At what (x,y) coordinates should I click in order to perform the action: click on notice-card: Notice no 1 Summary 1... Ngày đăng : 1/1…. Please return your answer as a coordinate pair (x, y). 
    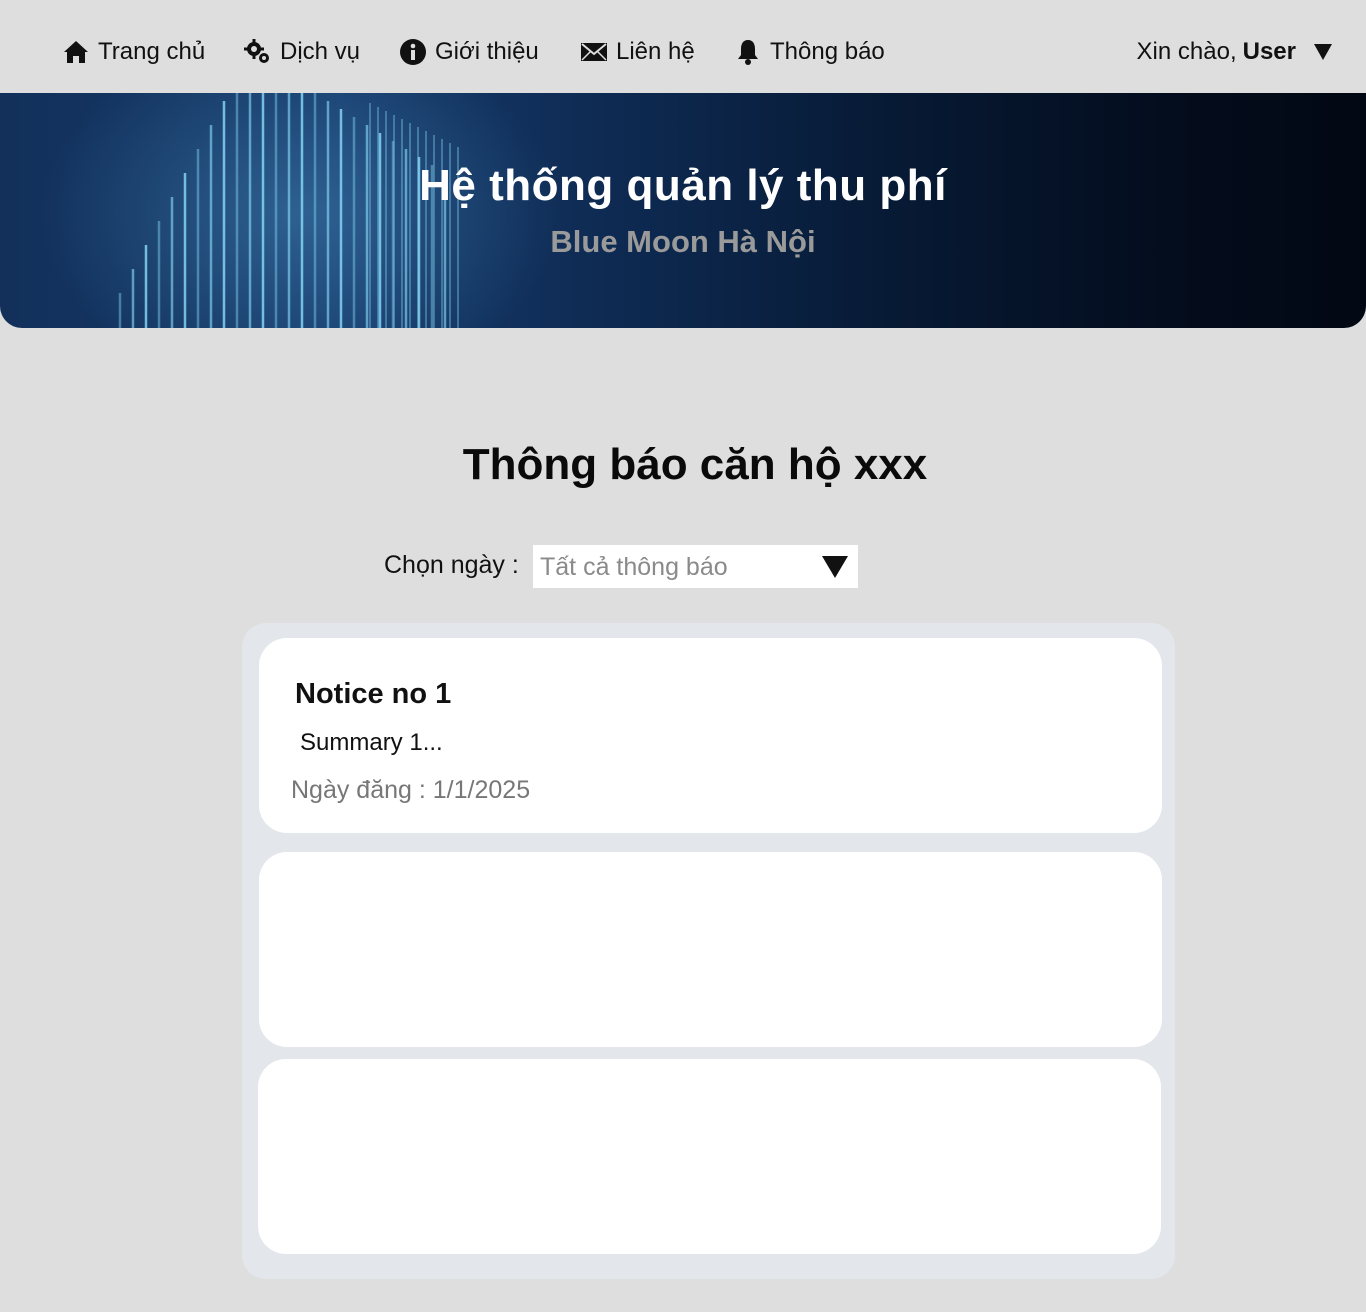
    Looking at the image, I should click on (710, 735).